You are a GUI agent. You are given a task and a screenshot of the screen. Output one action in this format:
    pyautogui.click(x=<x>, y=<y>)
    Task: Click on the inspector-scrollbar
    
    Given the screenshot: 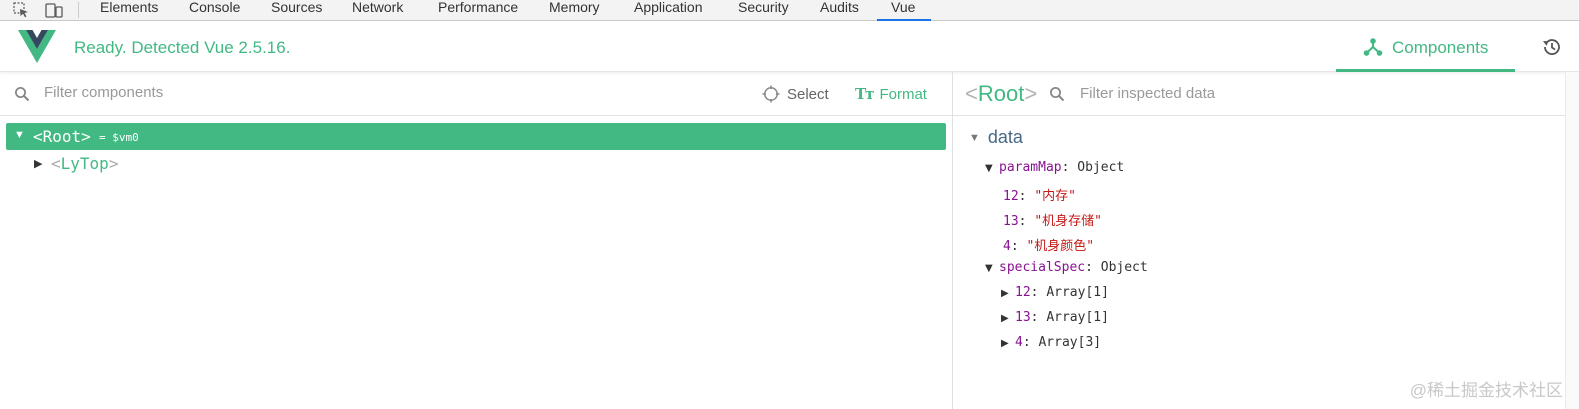 What is the action you would take?
    pyautogui.click(x=1572, y=240)
    